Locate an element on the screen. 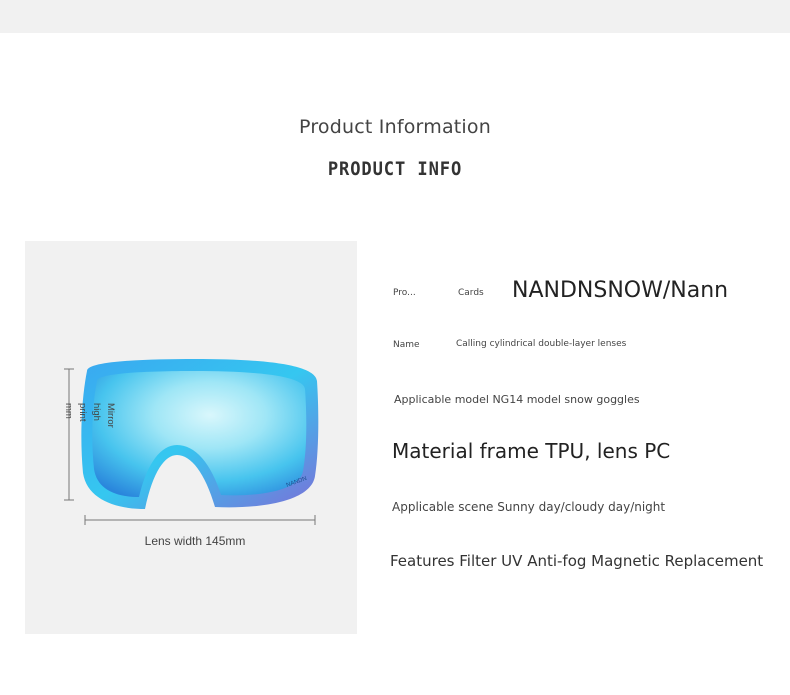 The height and width of the screenshot is (695, 790). material: Material frame TPU, lens PC is located at coordinates (531, 451).